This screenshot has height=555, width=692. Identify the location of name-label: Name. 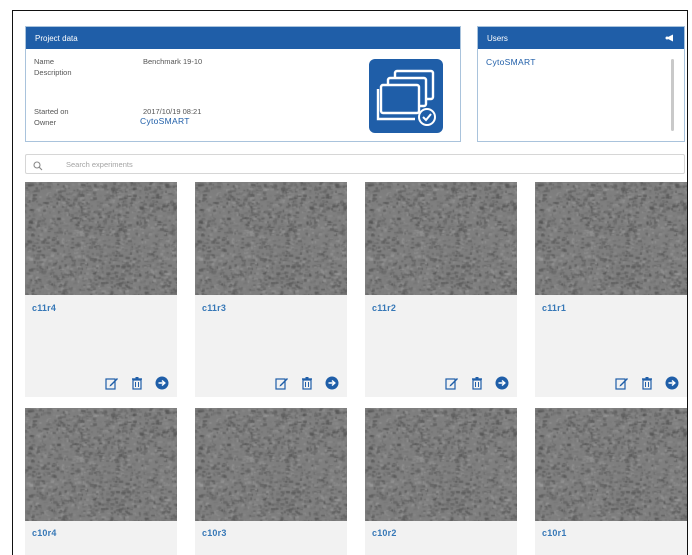
(44, 61).